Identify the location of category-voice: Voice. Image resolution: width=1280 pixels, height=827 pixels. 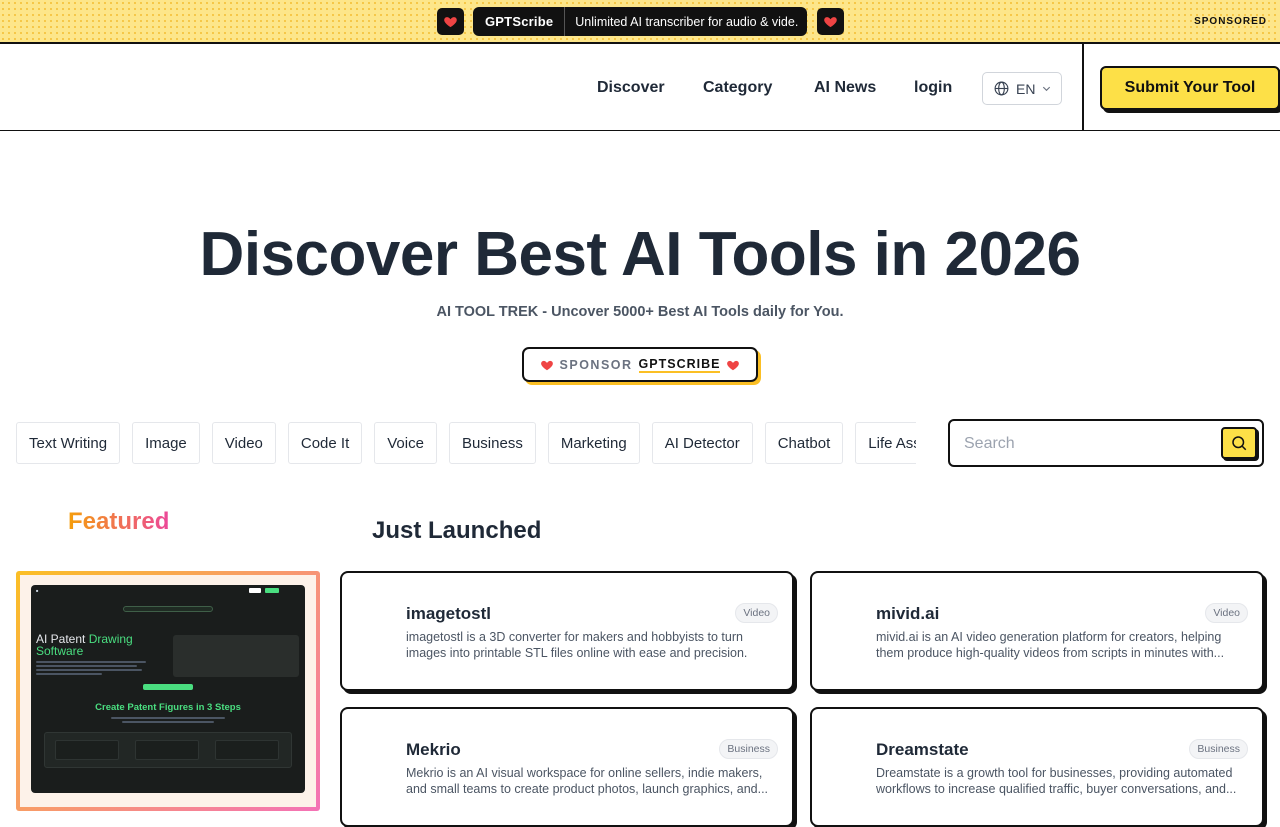
(405, 443).